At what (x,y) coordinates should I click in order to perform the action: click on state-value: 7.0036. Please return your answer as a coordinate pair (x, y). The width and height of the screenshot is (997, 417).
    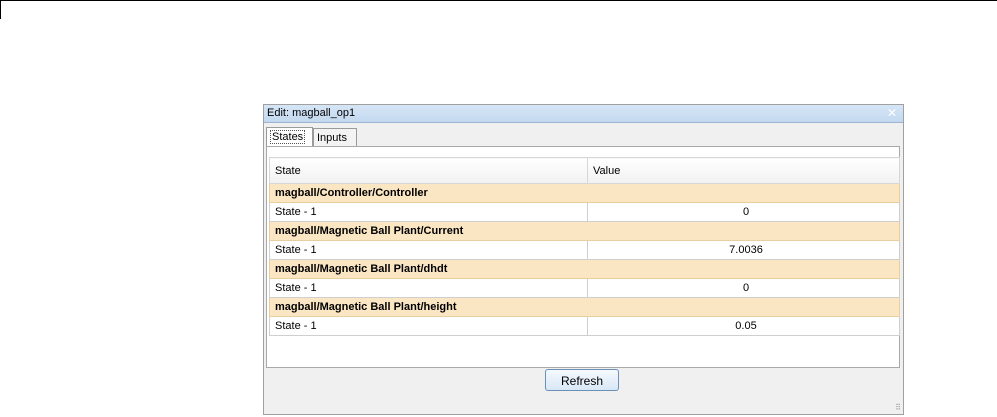
    Looking at the image, I should click on (743, 250).